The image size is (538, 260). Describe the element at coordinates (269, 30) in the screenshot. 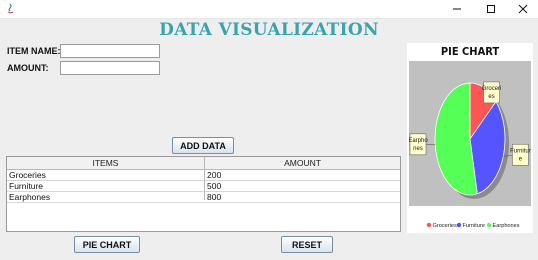

I see `page-title: DATA VISUALIZATION` at that location.